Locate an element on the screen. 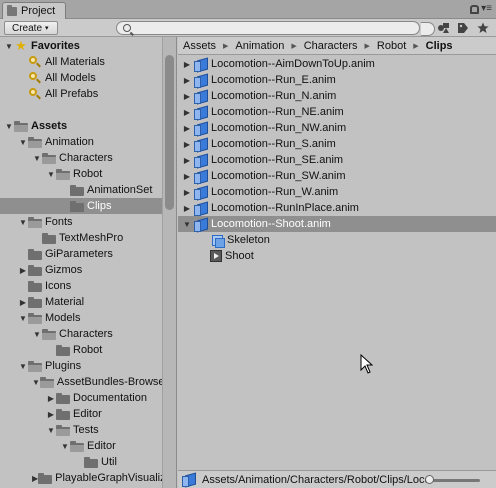  breadcrumb-item: Robot is located at coordinates (391, 46).